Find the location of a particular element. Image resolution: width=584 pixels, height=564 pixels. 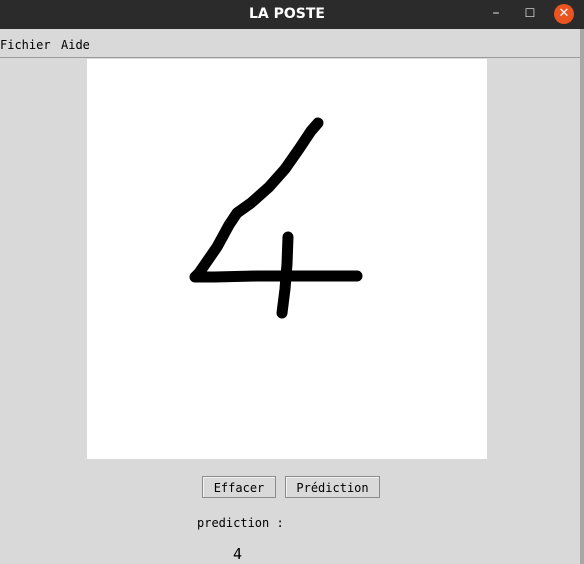

clear-button: Effacer is located at coordinates (239, 487).